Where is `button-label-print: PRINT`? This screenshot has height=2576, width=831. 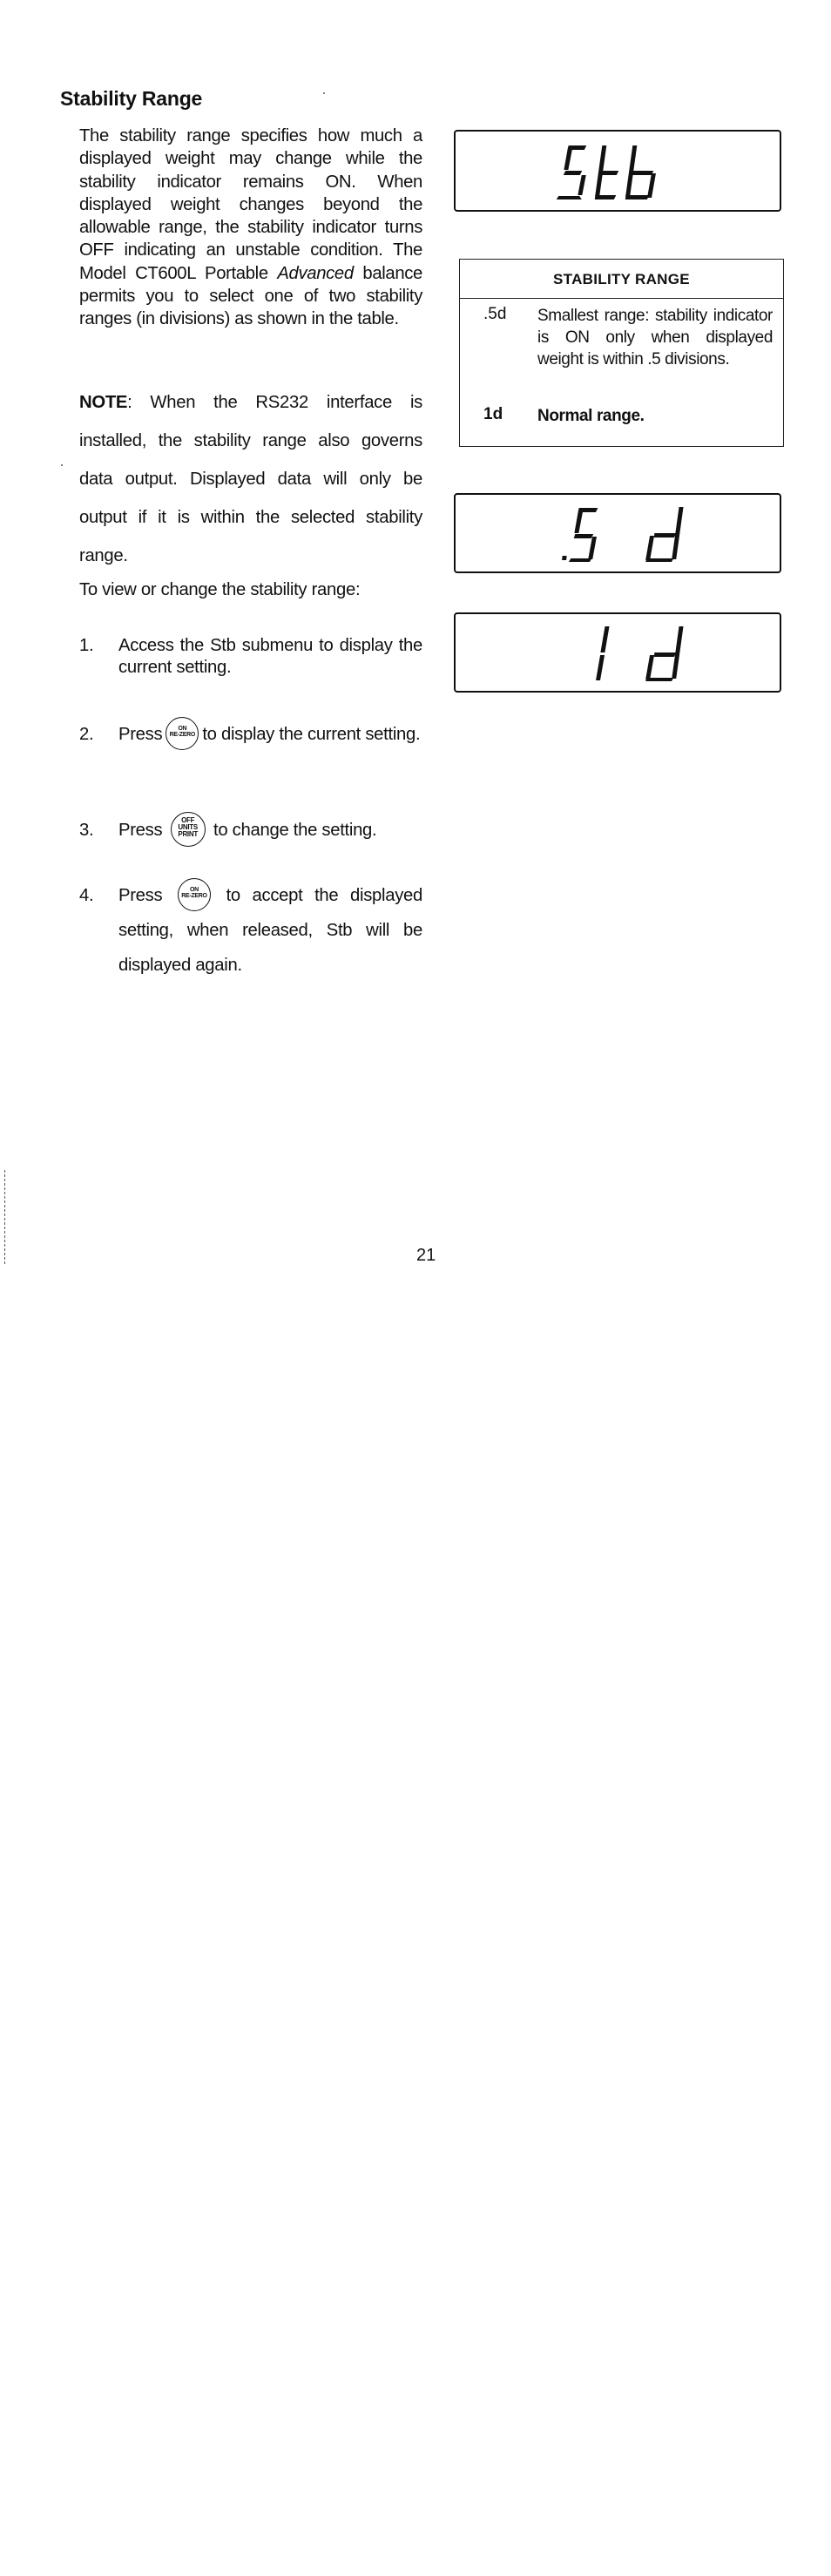
button-label-print: PRINT is located at coordinates (188, 833).